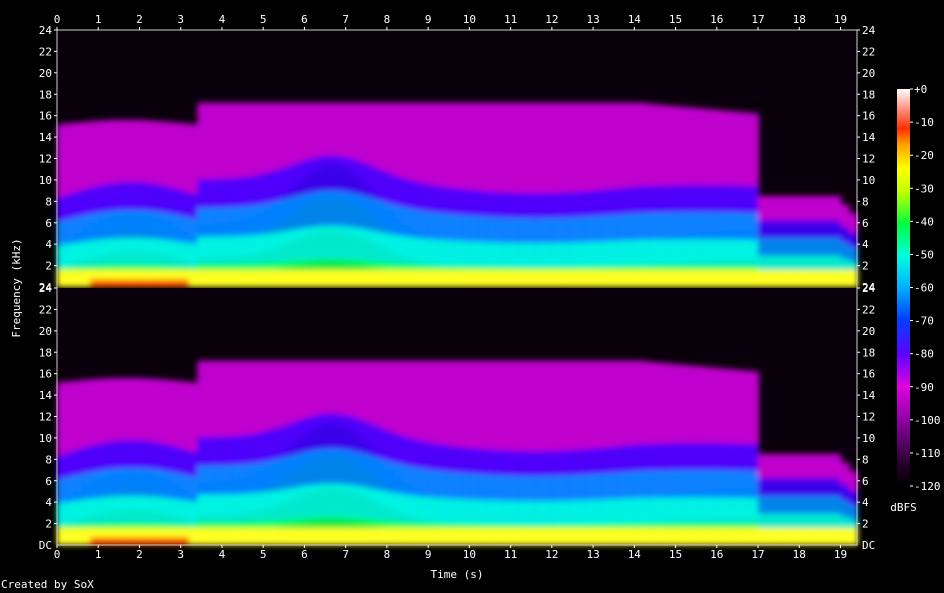 The width and height of the screenshot is (944, 593). What do you see at coordinates (46, 395) in the screenshot?
I see `y-tick-label-left: 14` at bounding box center [46, 395].